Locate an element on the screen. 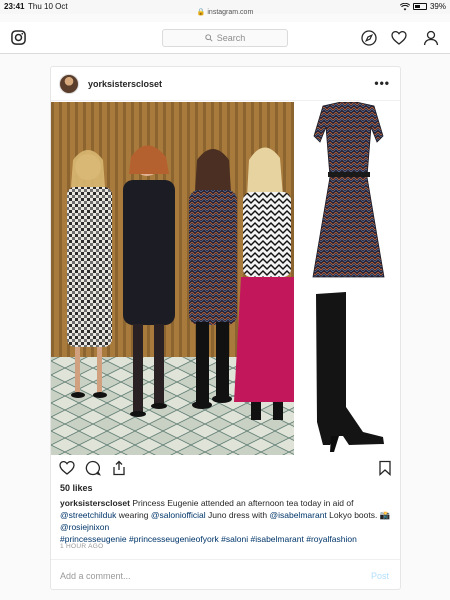  address-bar-url: 🔒 instagram.com is located at coordinates (225, 12).